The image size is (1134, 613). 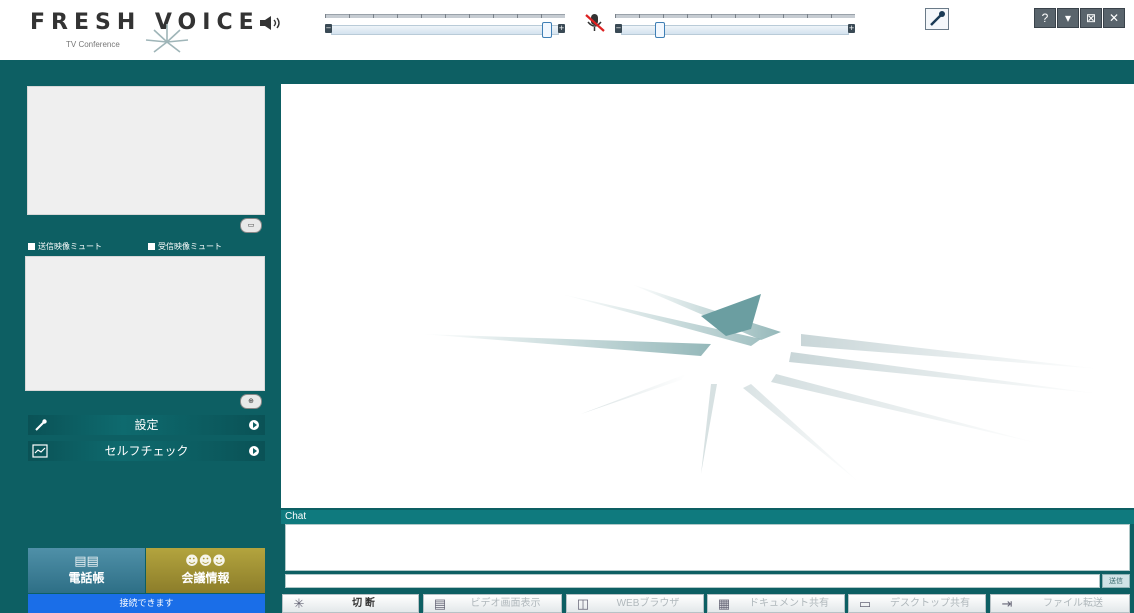 I want to click on remote-video-preview, so click(x=145, y=323).